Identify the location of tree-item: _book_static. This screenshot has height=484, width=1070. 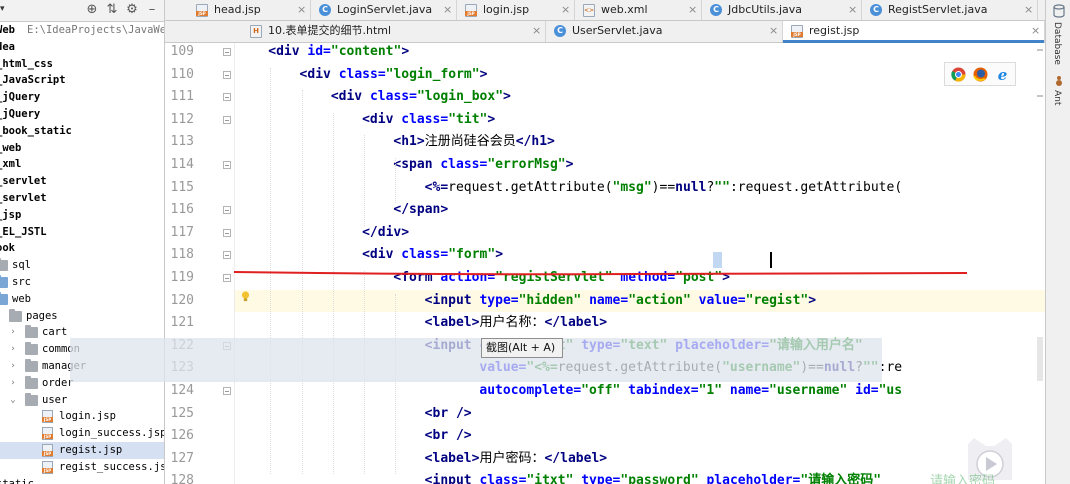
(82, 131).